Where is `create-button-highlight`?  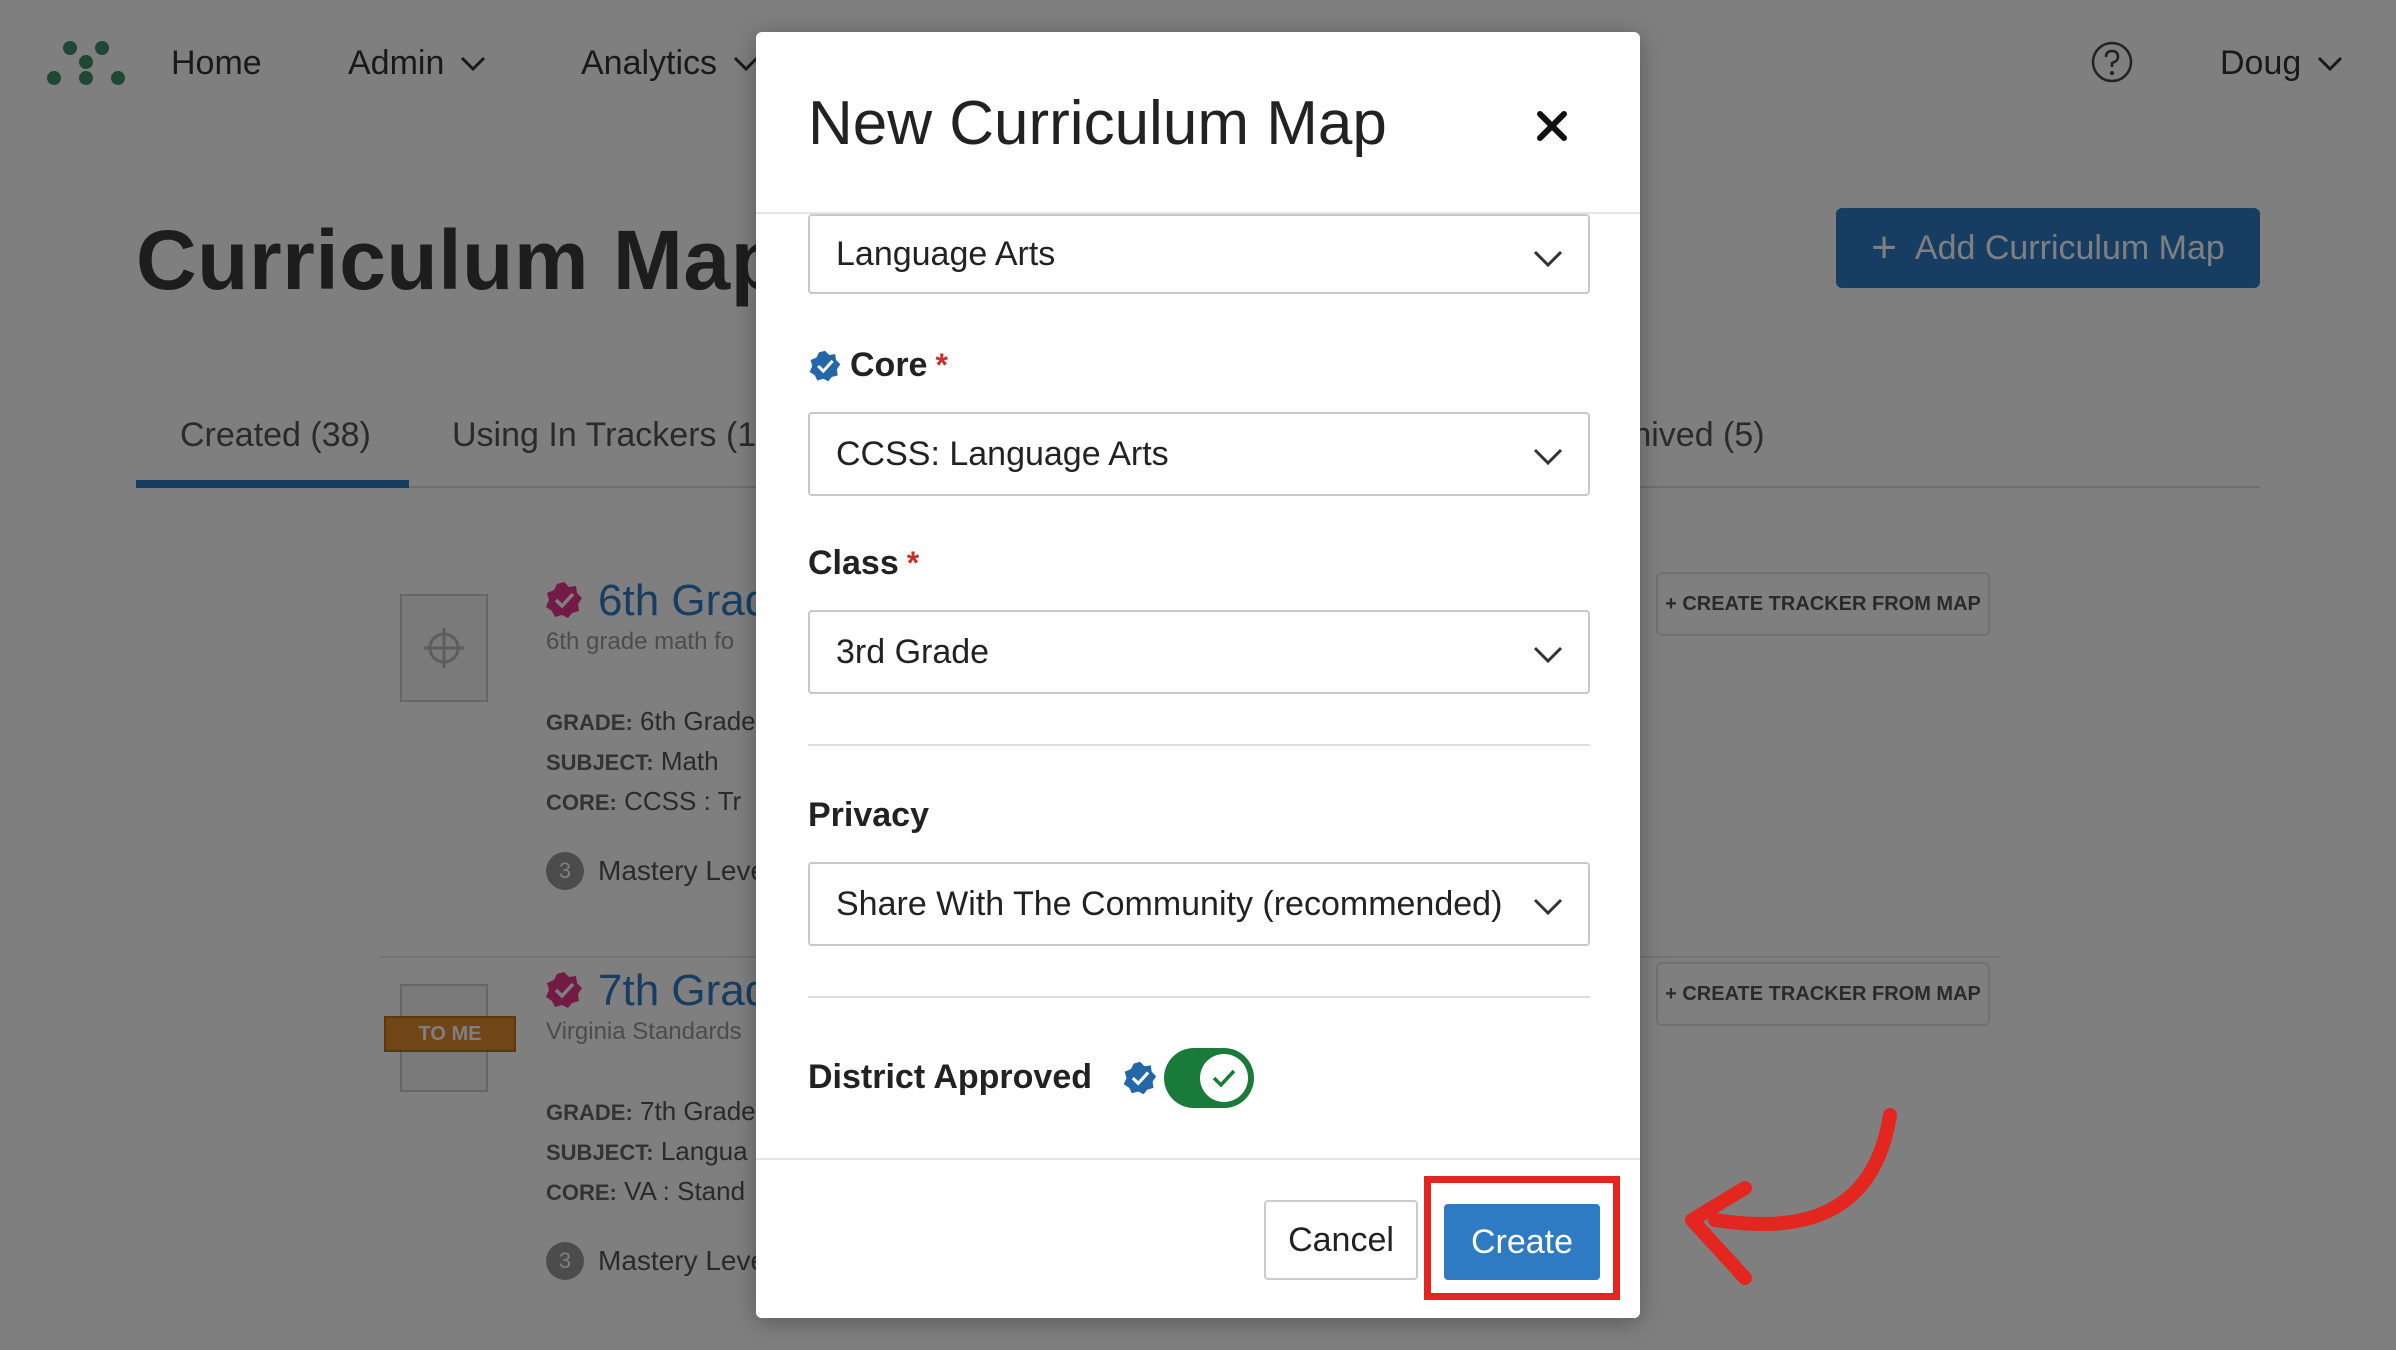
create-button-highlight is located at coordinates (1522, 1238).